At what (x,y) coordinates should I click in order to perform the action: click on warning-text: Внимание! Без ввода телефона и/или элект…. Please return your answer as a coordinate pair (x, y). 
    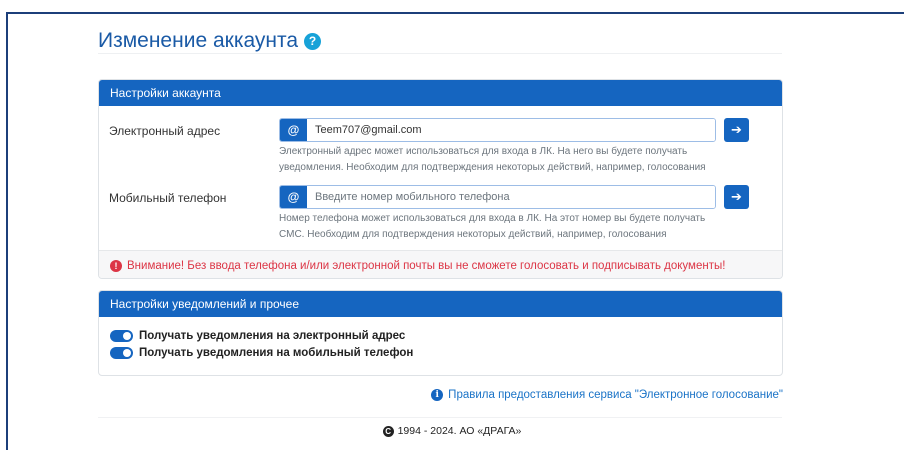
    Looking at the image, I should click on (426, 265).